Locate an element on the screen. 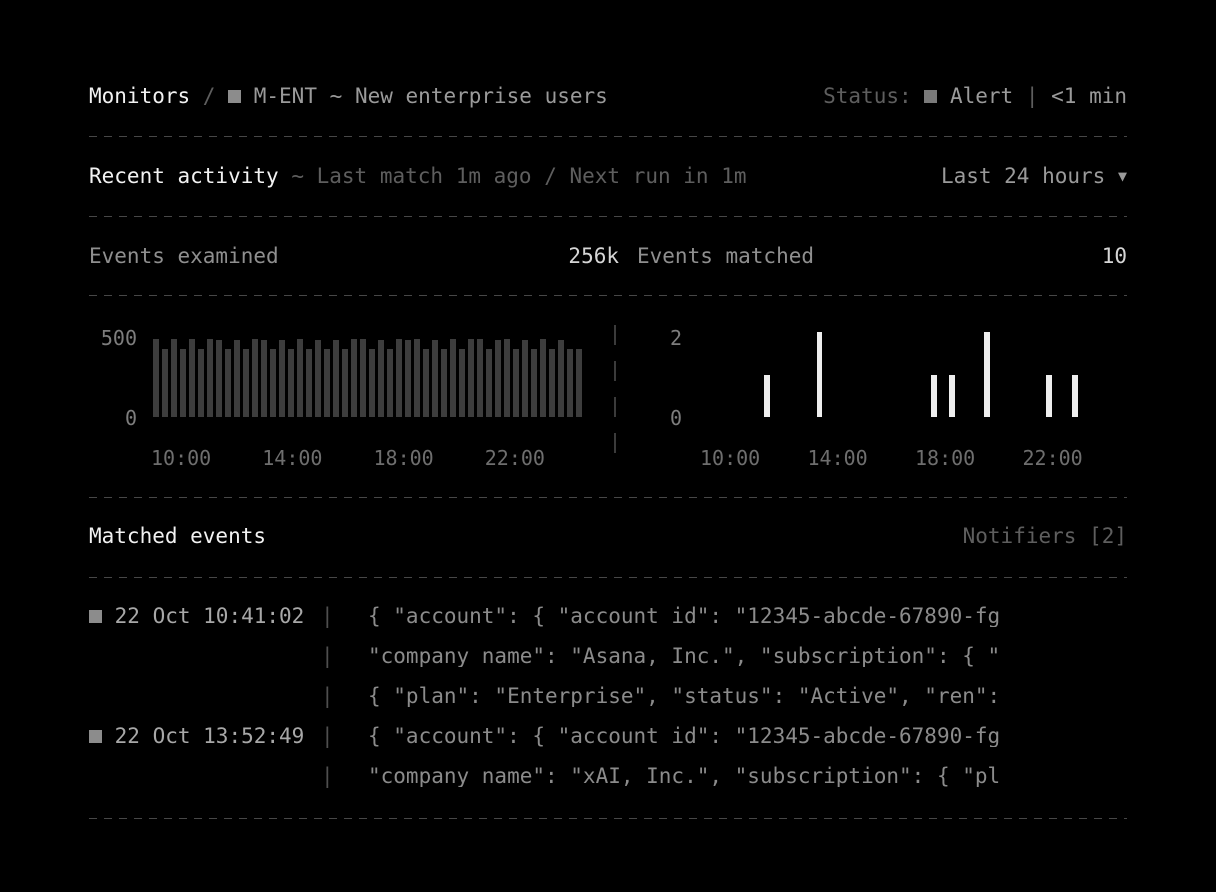 This screenshot has height=892, width=1216. event-timestamp-cell: 22 Oct 10:41:02 is located at coordinates (205, 616).